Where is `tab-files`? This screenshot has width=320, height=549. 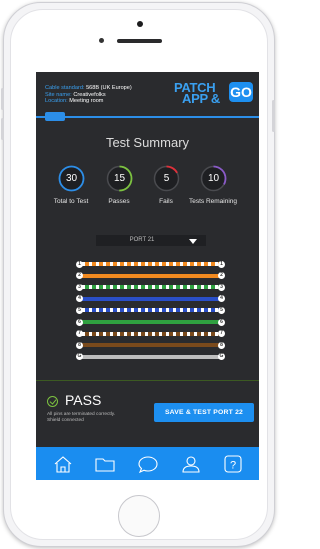
tab-files is located at coordinates (105, 464).